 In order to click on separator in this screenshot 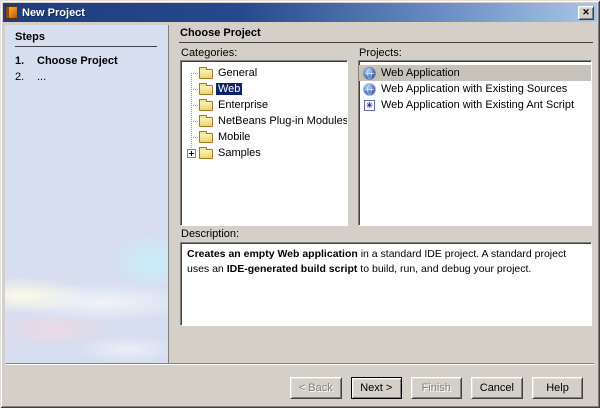, I will do `click(300, 364)`.